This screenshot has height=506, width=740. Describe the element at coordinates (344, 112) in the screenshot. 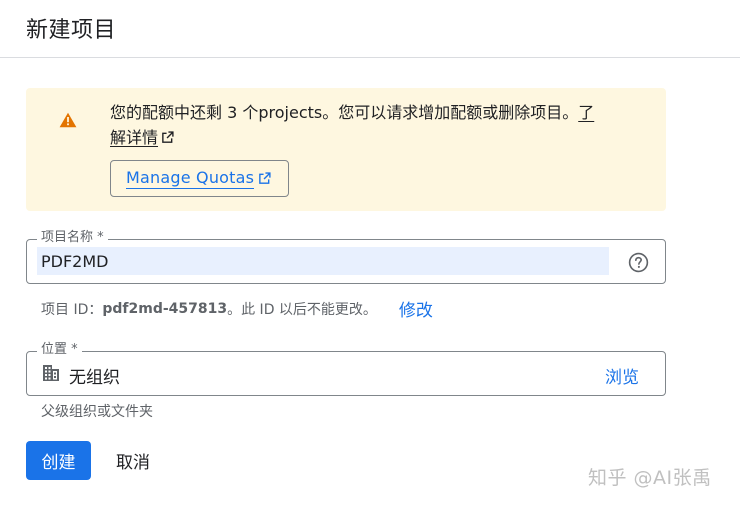

I see `quota-message: 您的配额中还剩 3 个projects。您可以请求增加配额或删除项目。` at that location.